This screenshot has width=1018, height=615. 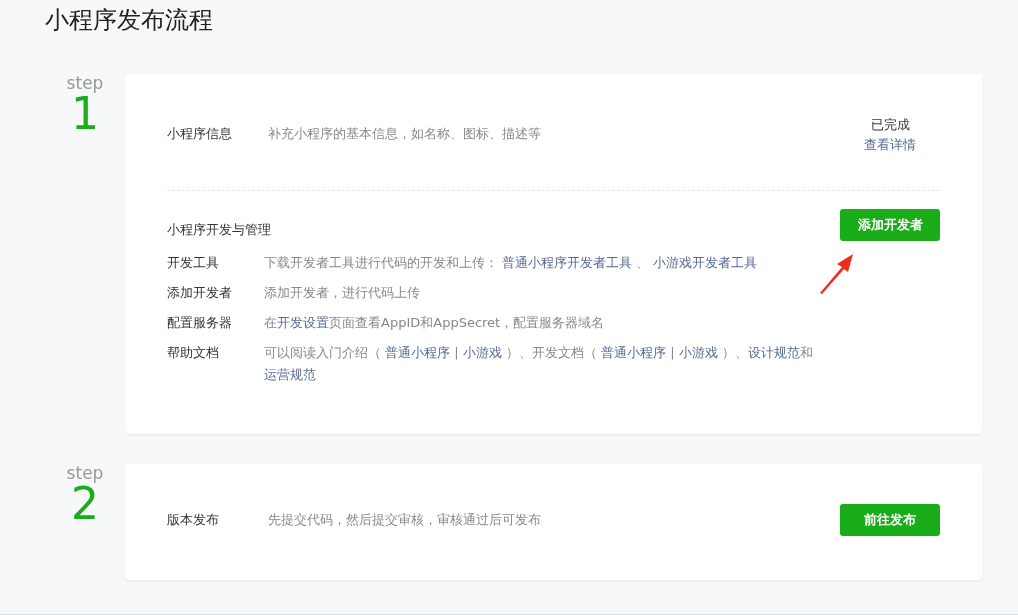 What do you see at coordinates (129, 20) in the screenshot?
I see `page-title: 小程序发布流程` at bounding box center [129, 20].